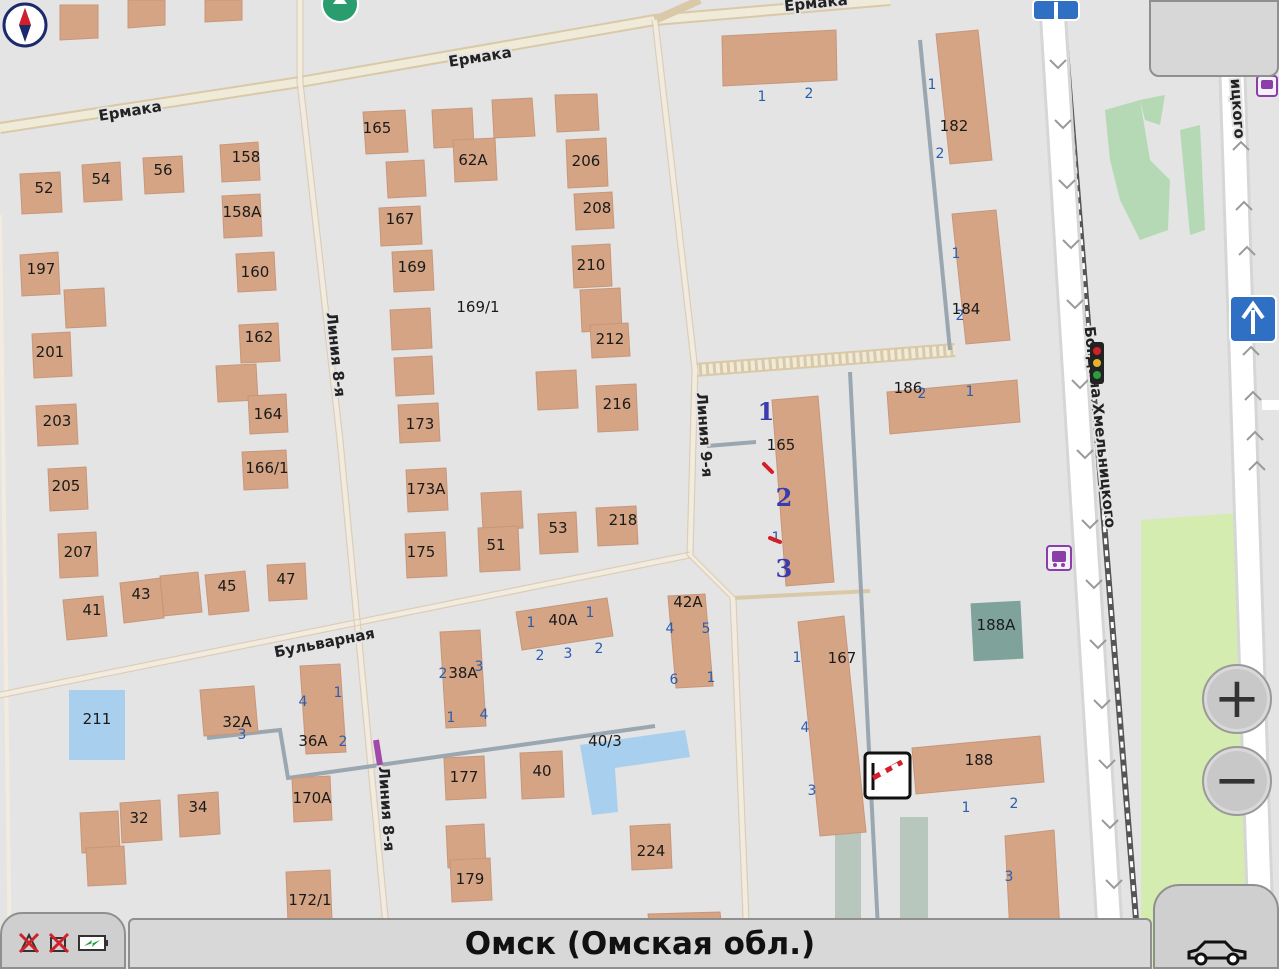 This screenshot has width=1279, height=969. I want to click on house-number: 188, so click(979, 760).